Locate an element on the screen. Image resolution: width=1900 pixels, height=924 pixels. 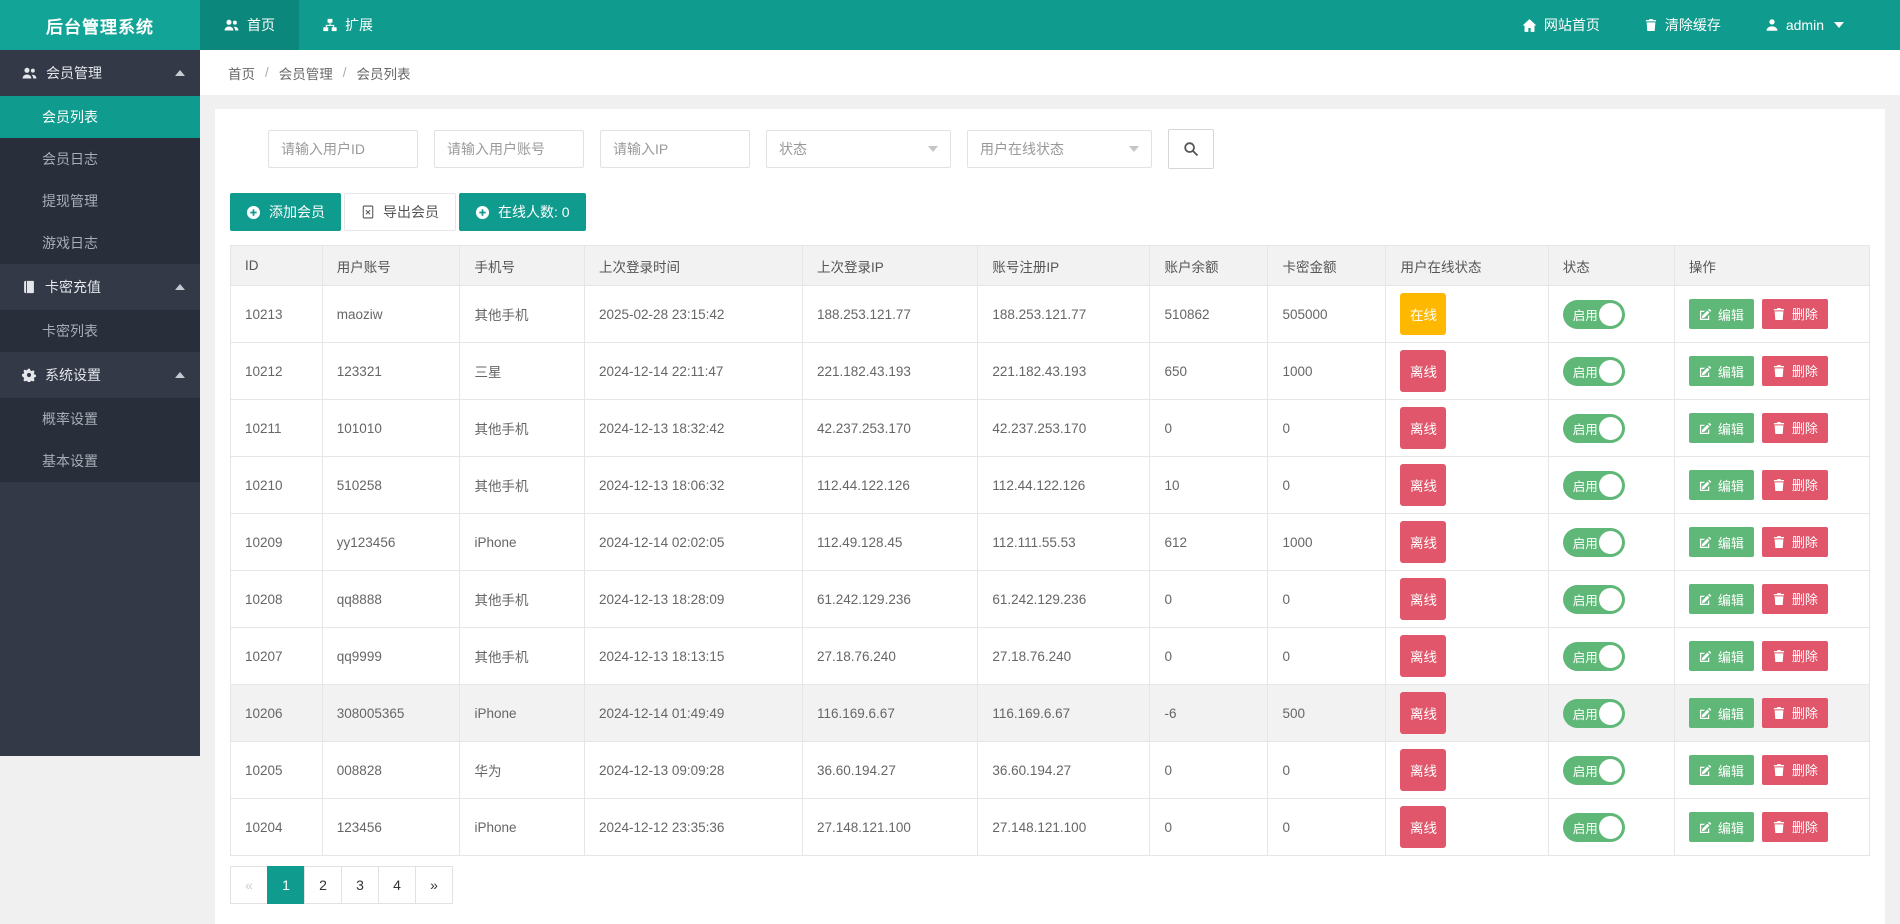
edit-icon is located at coordinates (1705, 314).